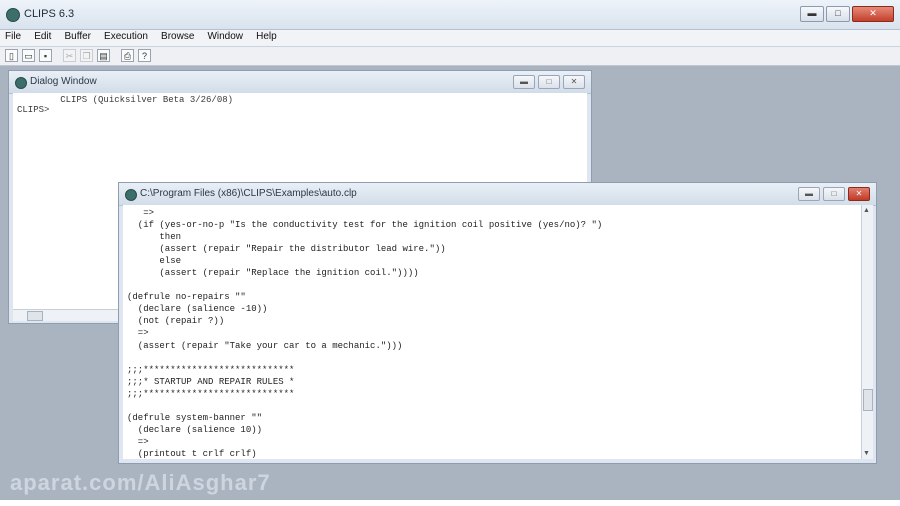 This screenshot has height=506, width=900. I want to click on dialog-window-controls: ▬ □ ✕, so click(549, 82).